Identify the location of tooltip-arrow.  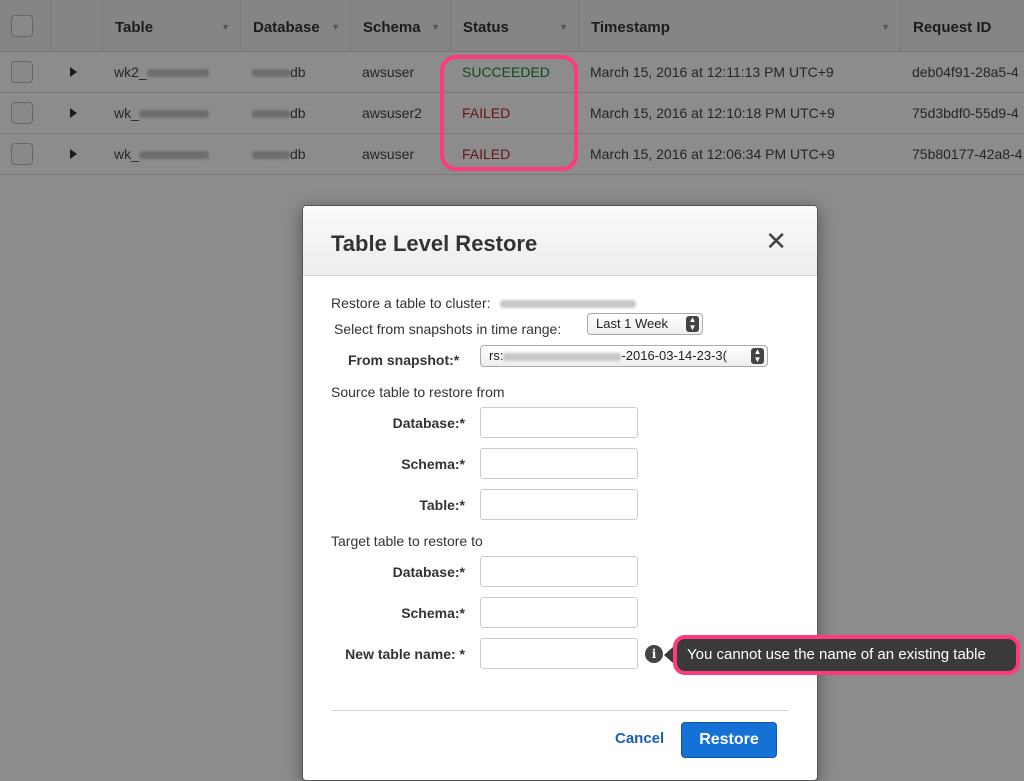
(668, 655).